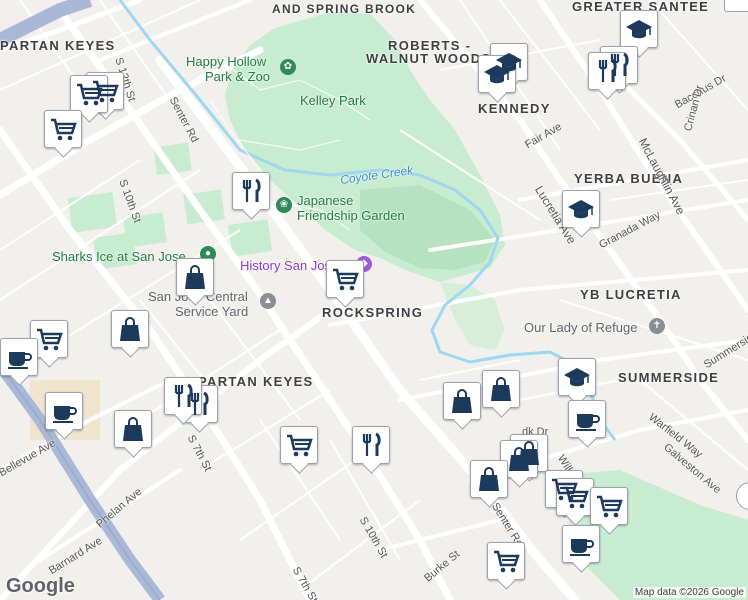 This screenshot has height=600, width=748. I want to click on government-building-icon: ▲, so click(268, 301).